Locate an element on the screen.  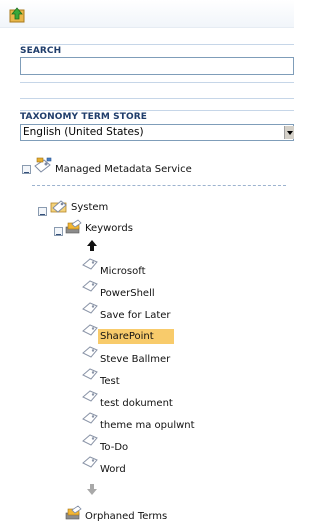
search-input is located at coordinates (157, 66).